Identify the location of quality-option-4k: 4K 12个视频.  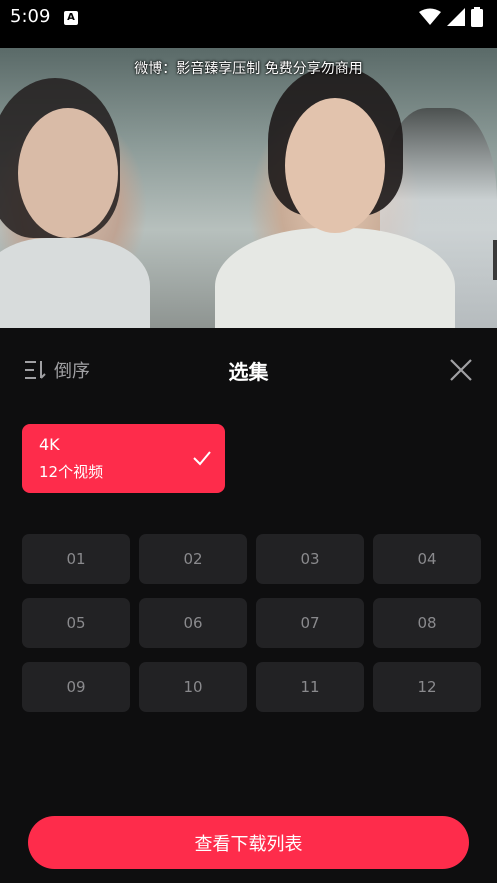
(123, 458).